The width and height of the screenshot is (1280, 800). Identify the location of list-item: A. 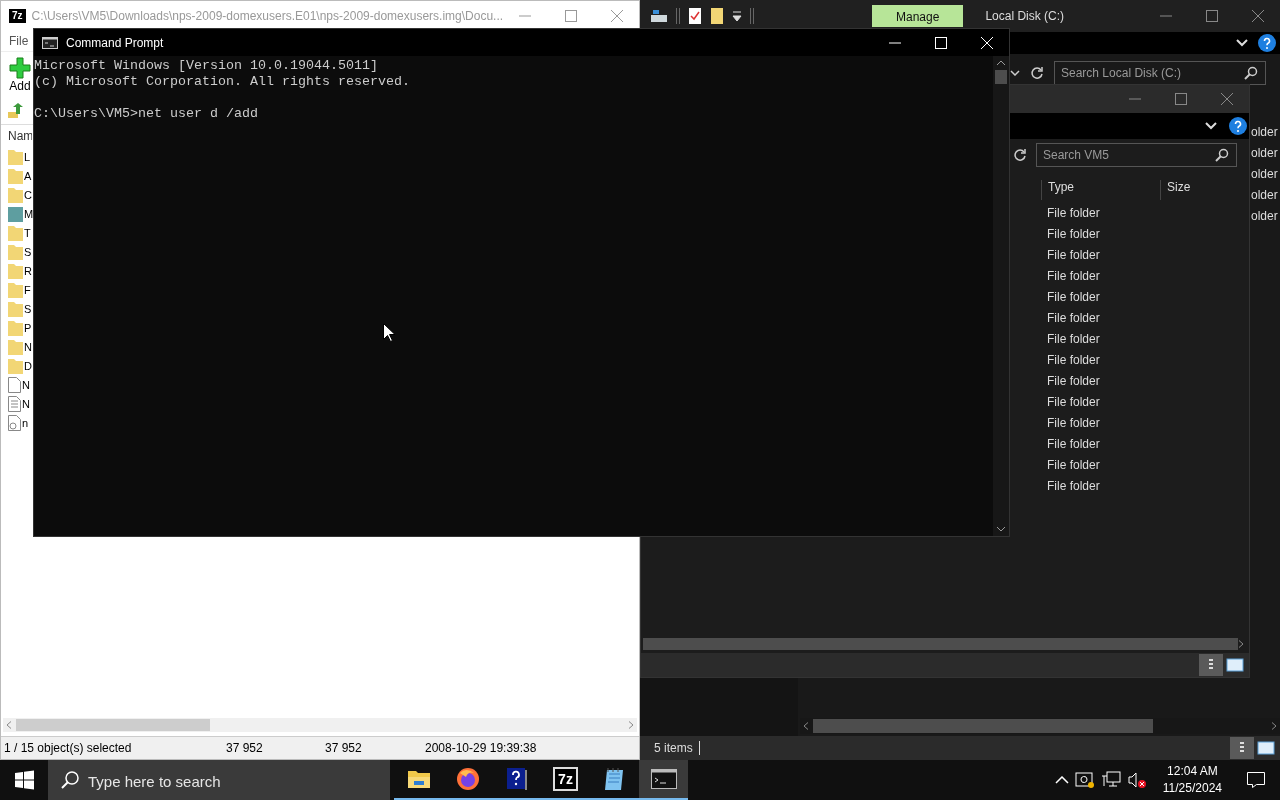
(28, 175).